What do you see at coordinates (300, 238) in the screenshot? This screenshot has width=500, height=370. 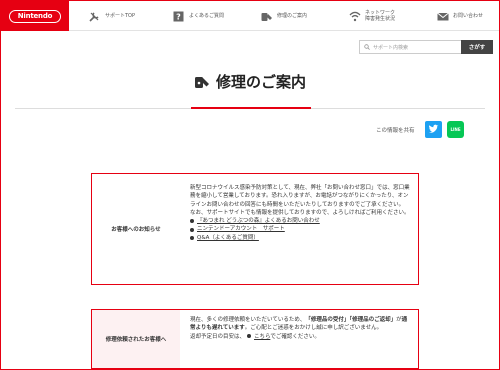 I see `list-item: Q&A（よくあるご質問）` at bounding box center [300, 238].